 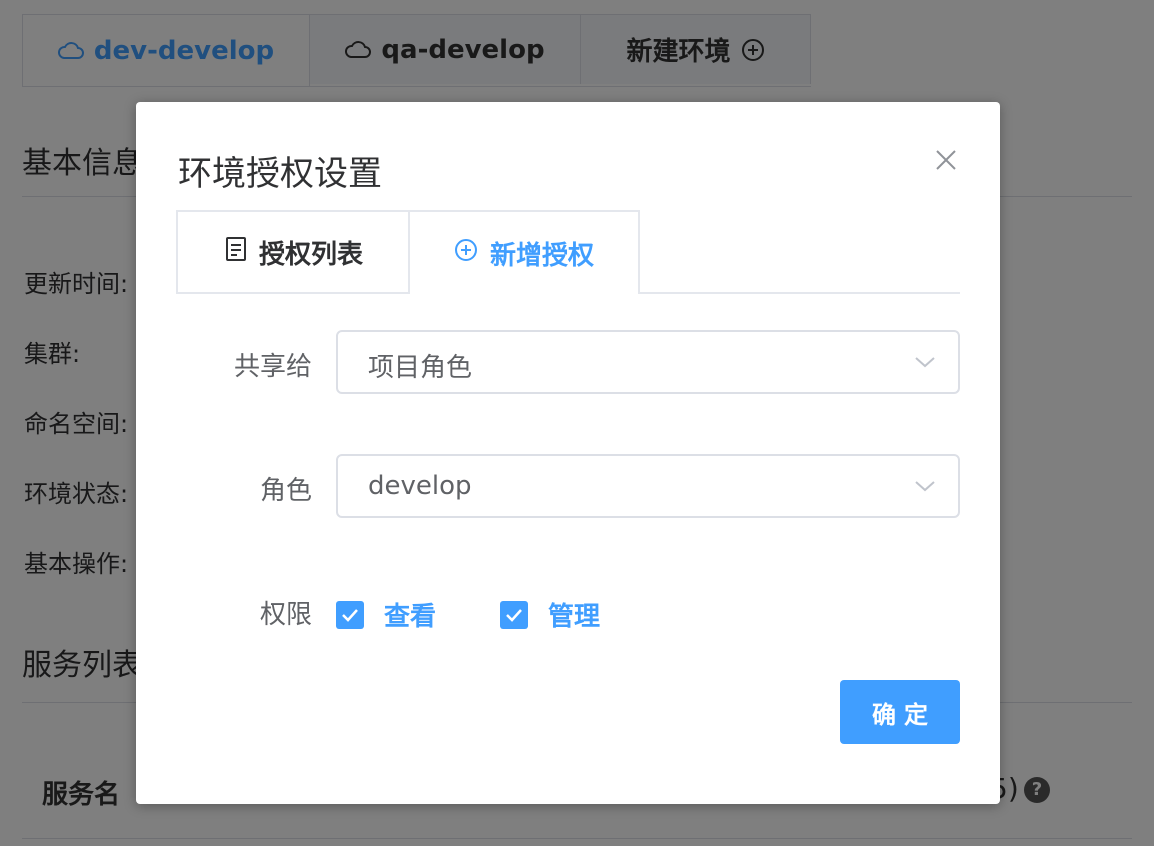 I want to click on permission-view-label: 查看, so click(x=410, y=614).